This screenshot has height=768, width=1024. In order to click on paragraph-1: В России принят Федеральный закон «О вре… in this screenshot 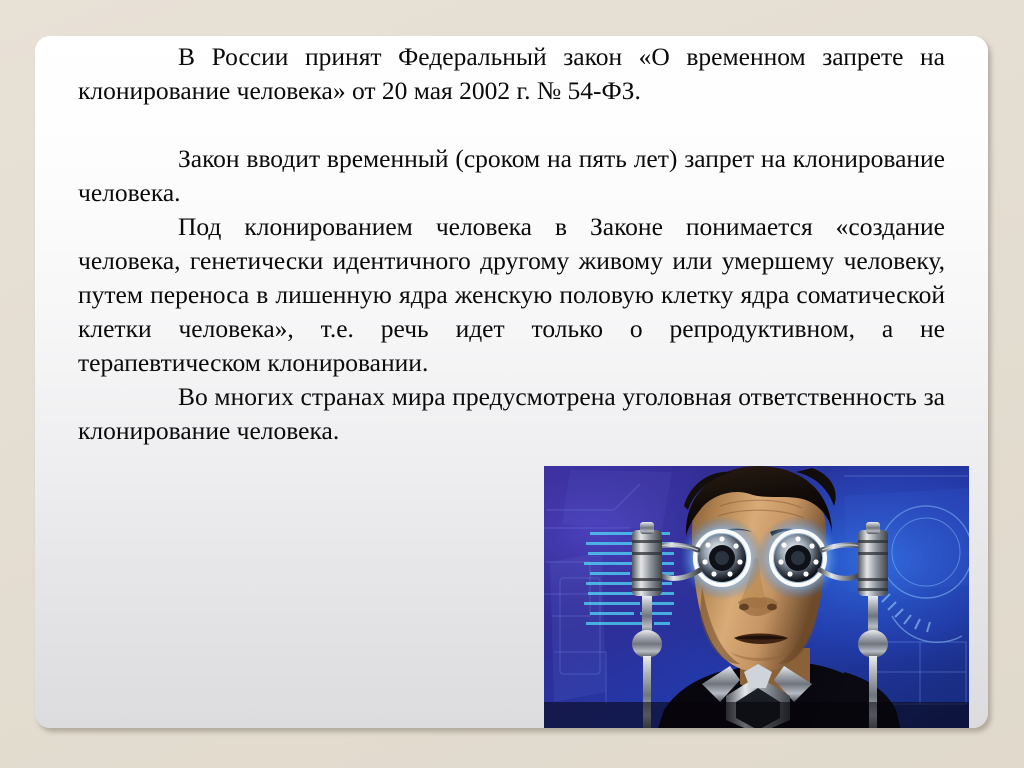, I will do `click(511, 73)`.